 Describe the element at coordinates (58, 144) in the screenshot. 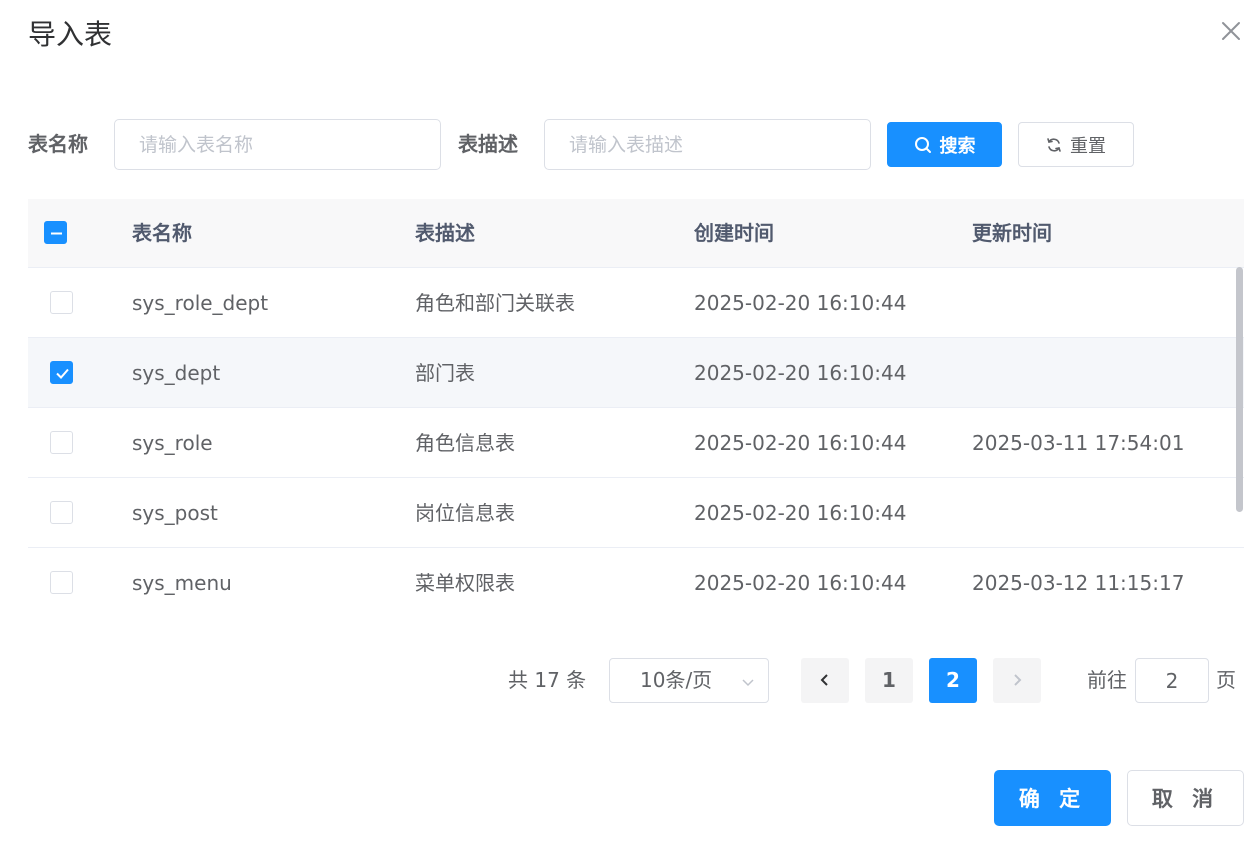

I see `table-name-label: 表名称` at that location.